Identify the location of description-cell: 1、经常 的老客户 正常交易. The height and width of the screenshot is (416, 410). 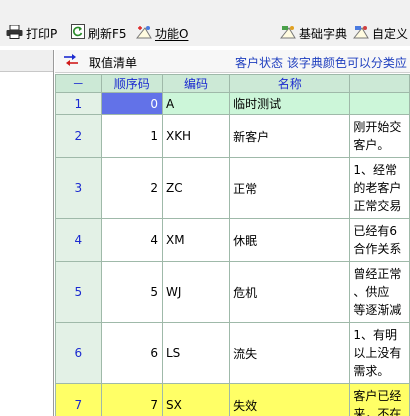
(379, 188).